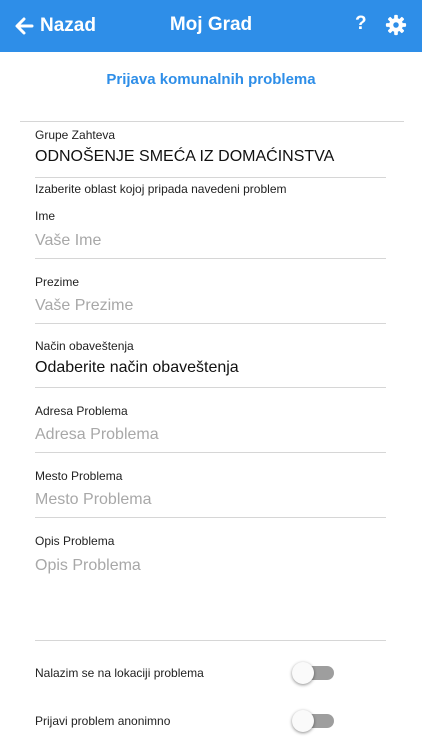  I want to click on gear-icon, so click(396, 25).